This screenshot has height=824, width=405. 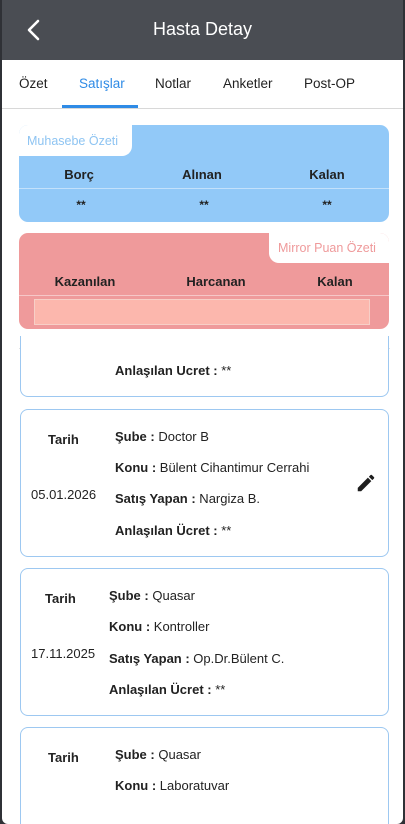 I want to click on seller-text: Satış Yapan : Nargiza B., so click(x=187, y=498).